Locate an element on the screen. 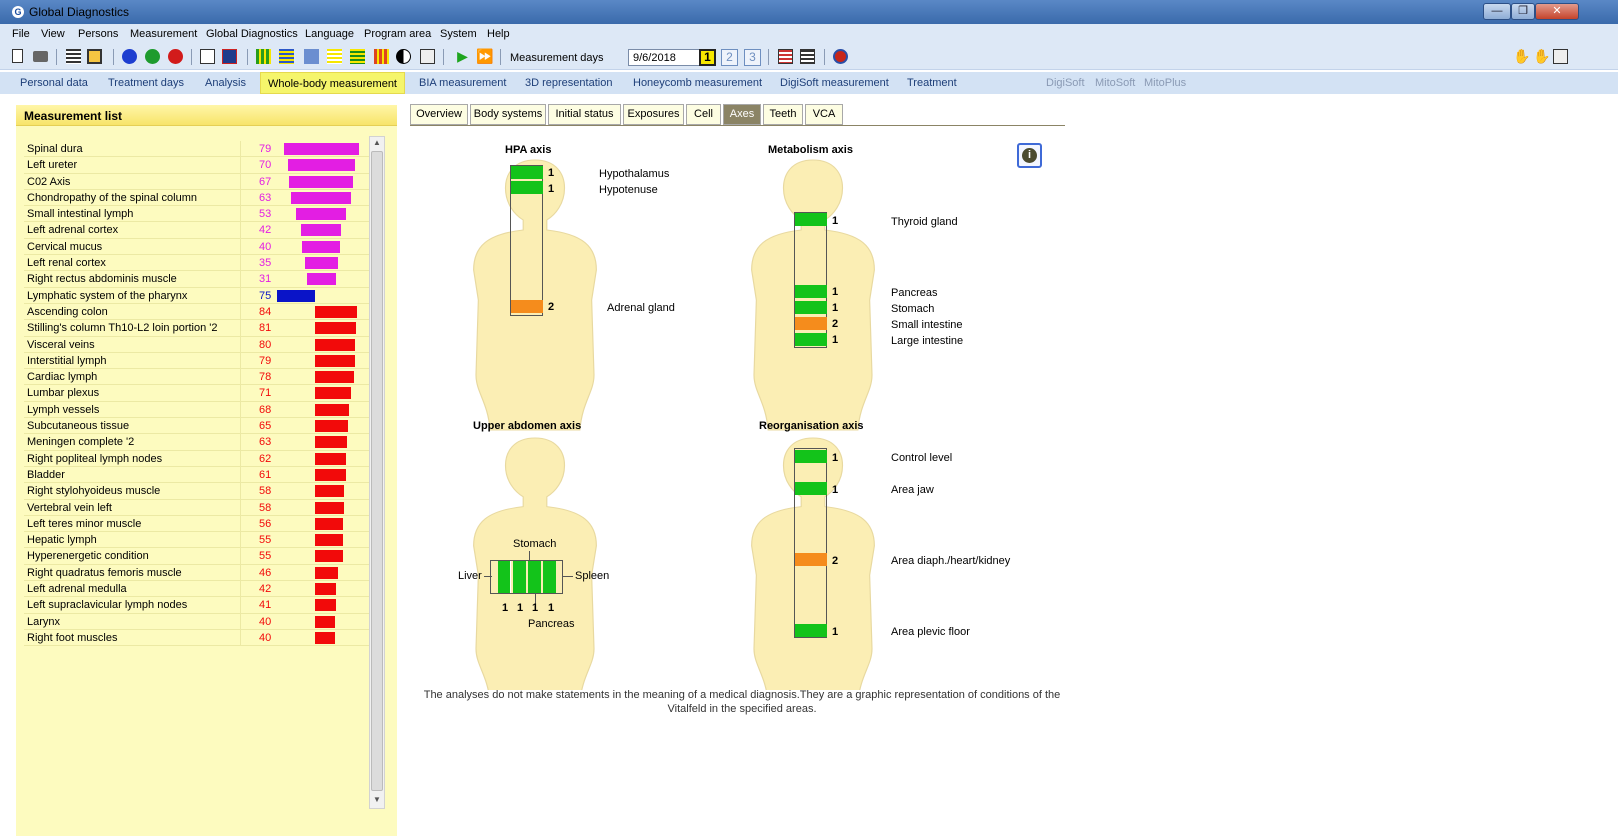 This screenshot has width=1618, height=836. bars-icon is located at coordinates (263, 56).